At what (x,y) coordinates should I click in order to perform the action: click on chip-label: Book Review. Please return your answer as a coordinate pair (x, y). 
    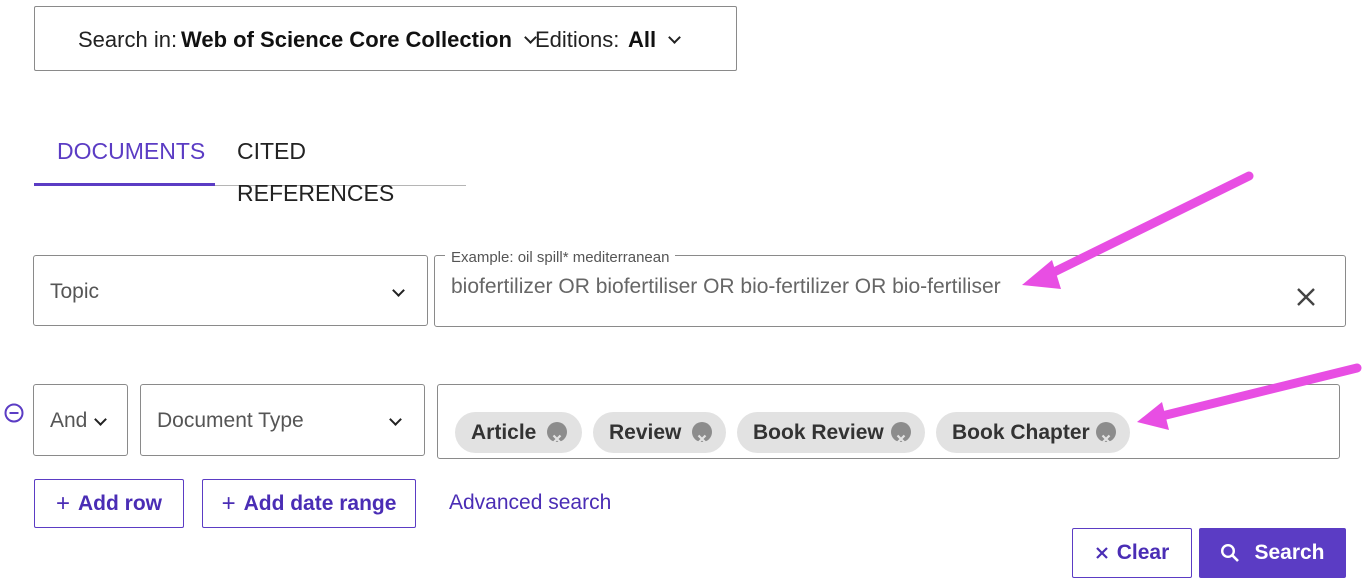
    Looking at the image, I should click on (818, 432).